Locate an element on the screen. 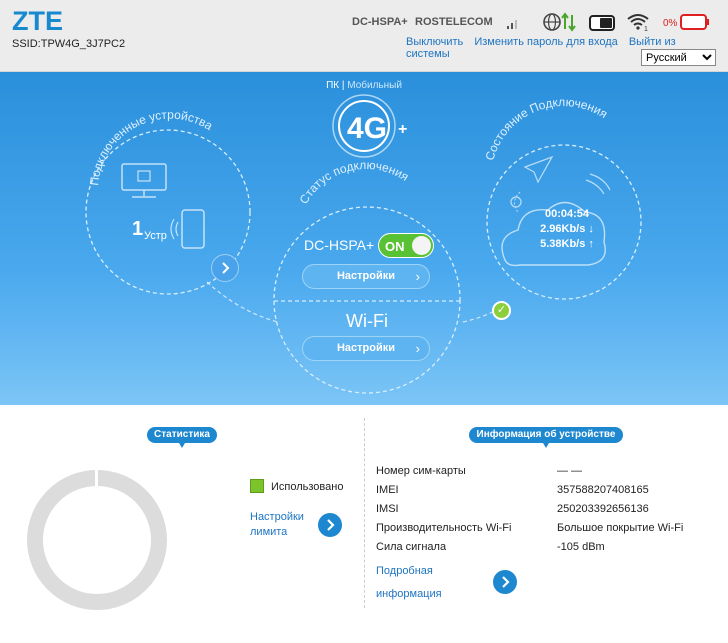 The width and height of the screenshot is (728, 643). used-legend-swatch is located at coordinates (257, 486).